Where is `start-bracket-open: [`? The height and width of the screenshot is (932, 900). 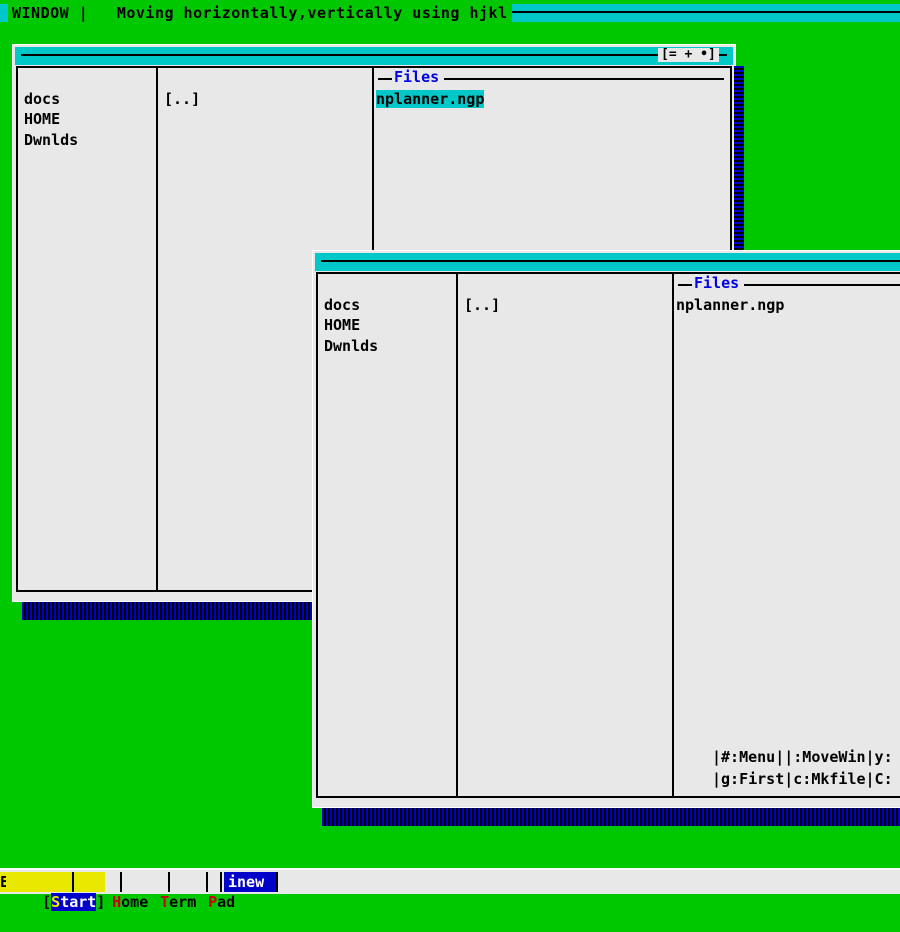 start-bracket-open: [ is located at coordinates (47, 902).